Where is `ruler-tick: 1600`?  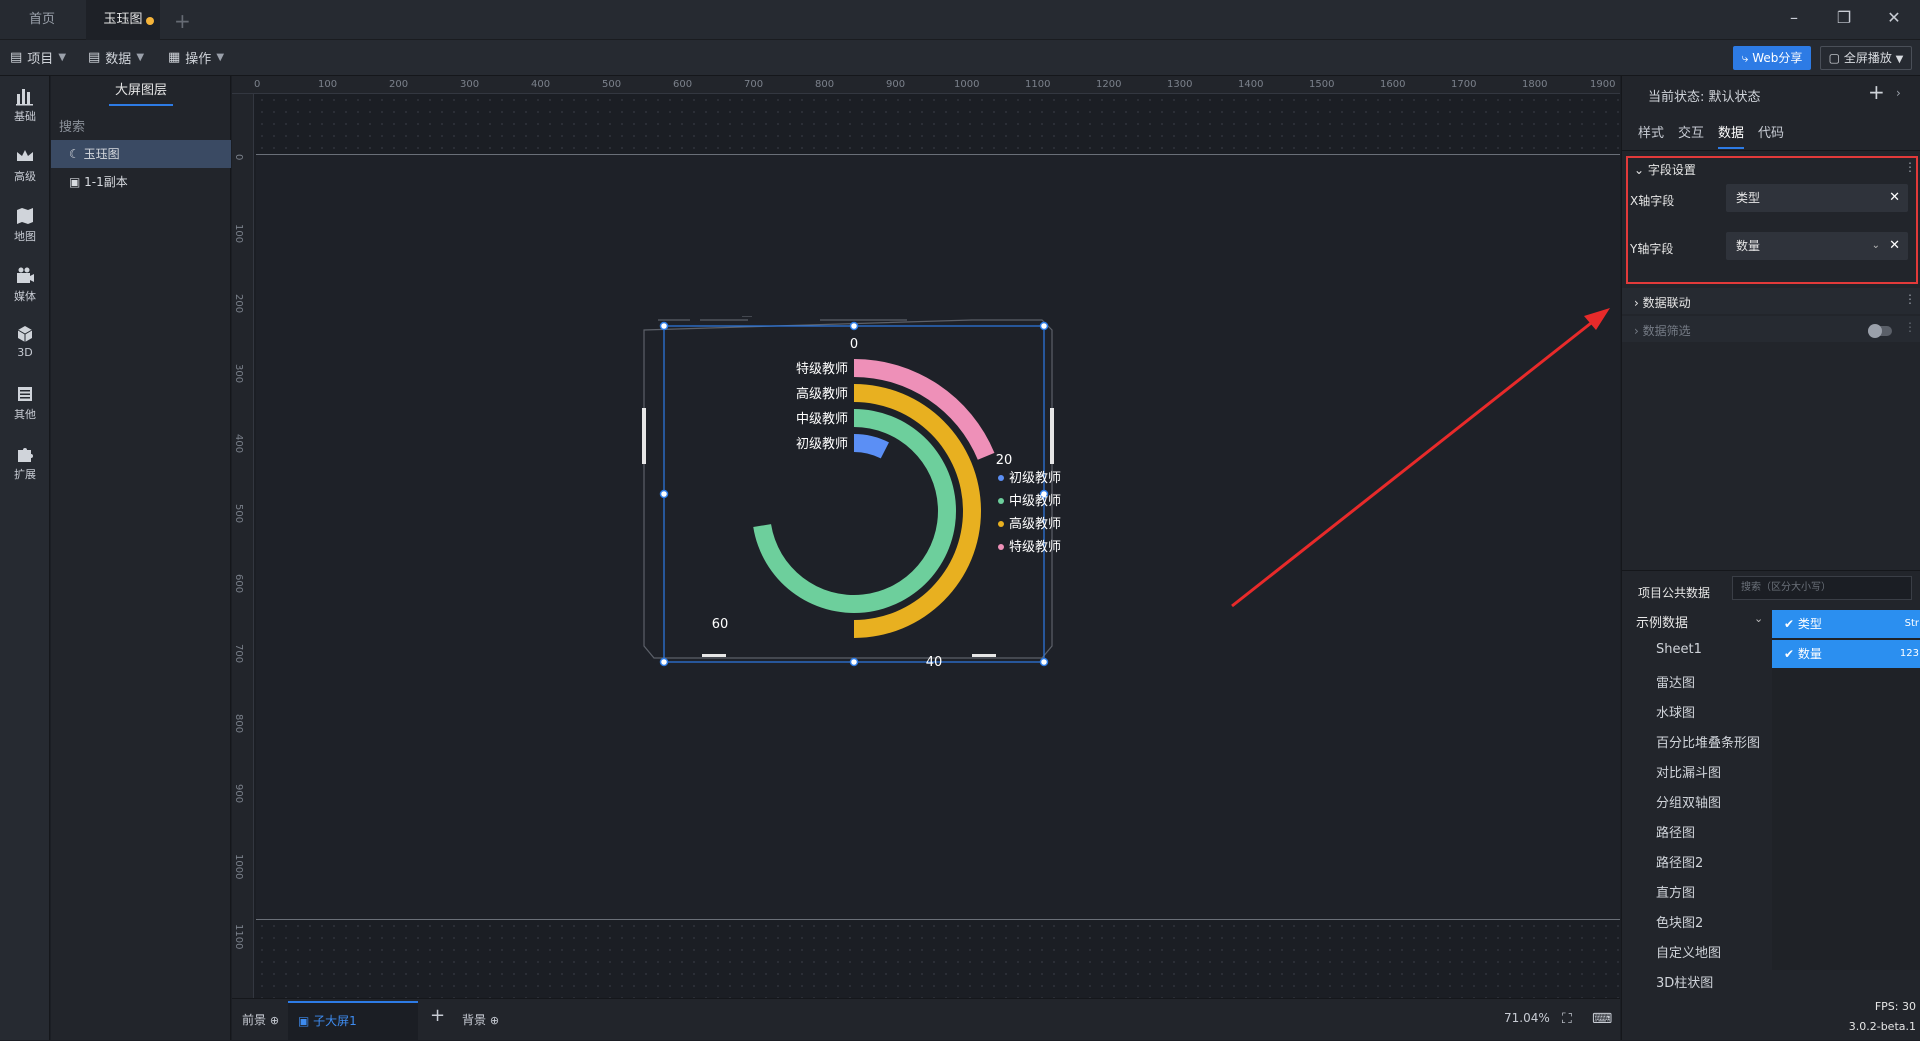 ruler-tick: 1600 is located at coordinates (1393, 84).